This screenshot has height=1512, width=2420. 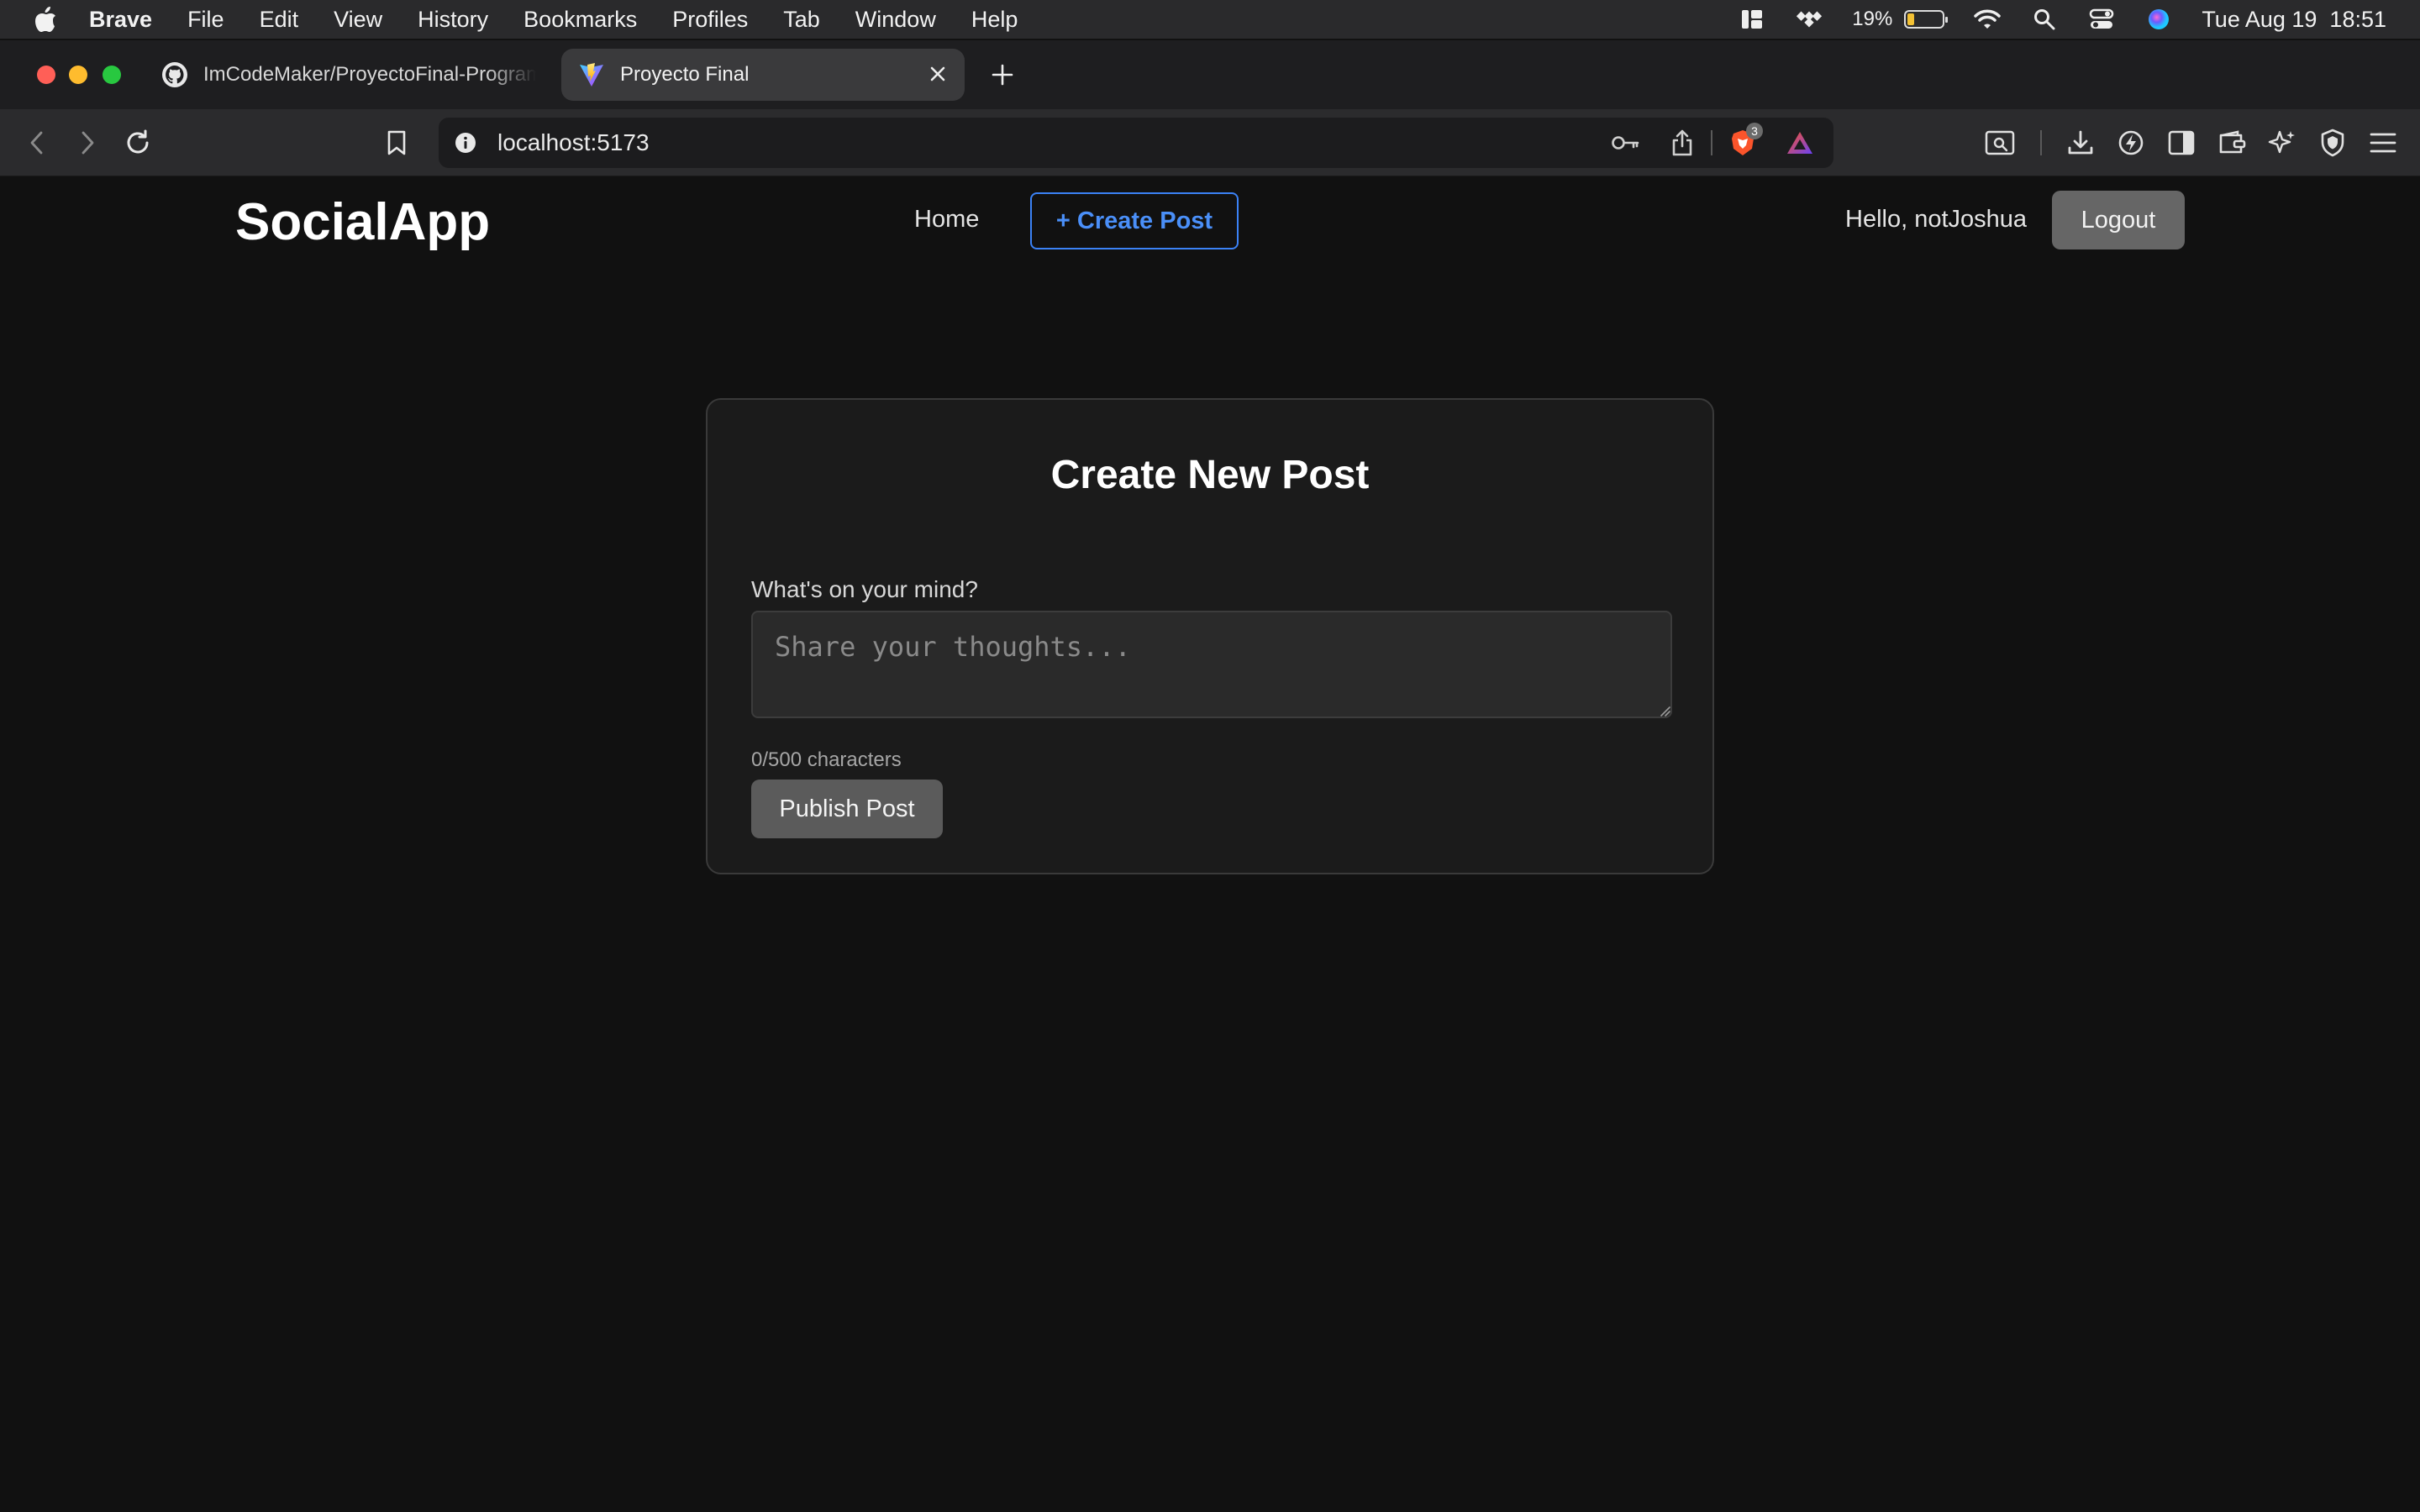 I want to click on browser-toolbar: localhost:5173 3, so click(x=1210, y=142).